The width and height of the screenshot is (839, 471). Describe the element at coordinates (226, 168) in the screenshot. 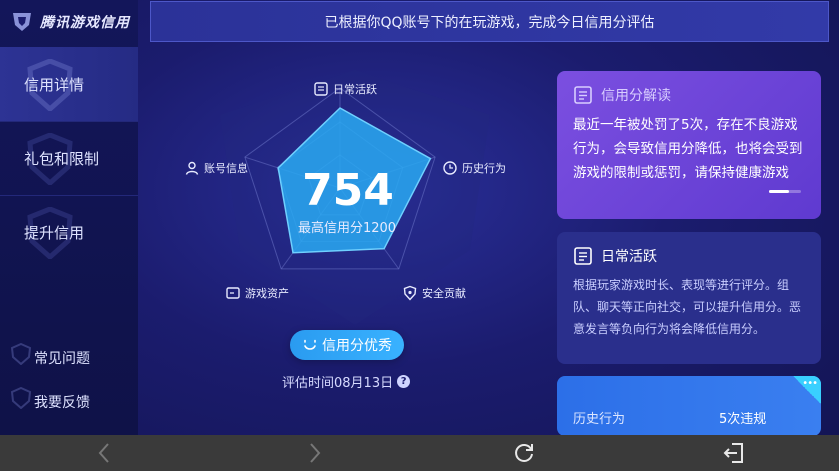

I see `axis-label-text: 账号信息` at that location.